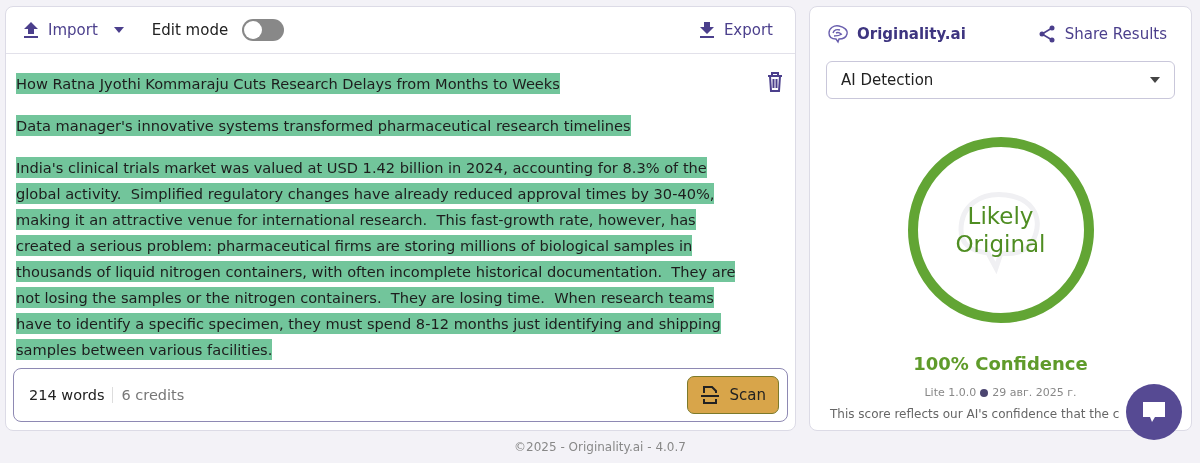 The width and height of the screenshot is (1200, 463). What do you see at coordinates (376, 271) in the screenshot?
I see `highlighted-text: thousands of liquid nitrogen containers, with often incomplete historical documentation. They are` at bounding box center [376, 271].